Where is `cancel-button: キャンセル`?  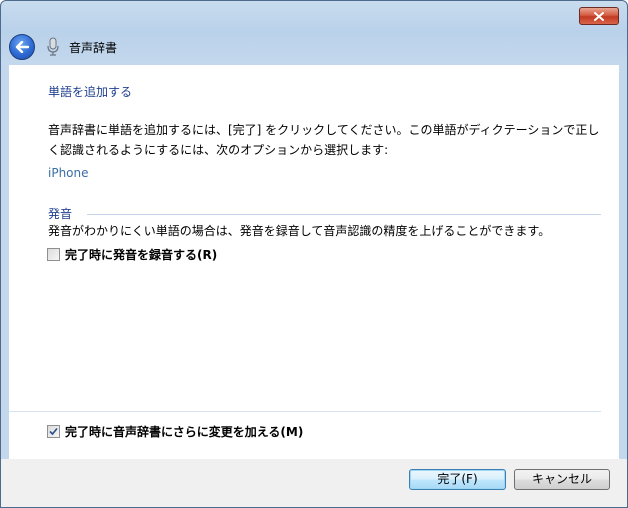 cancel-button: キャンセル is located at coordinates (562, 479).